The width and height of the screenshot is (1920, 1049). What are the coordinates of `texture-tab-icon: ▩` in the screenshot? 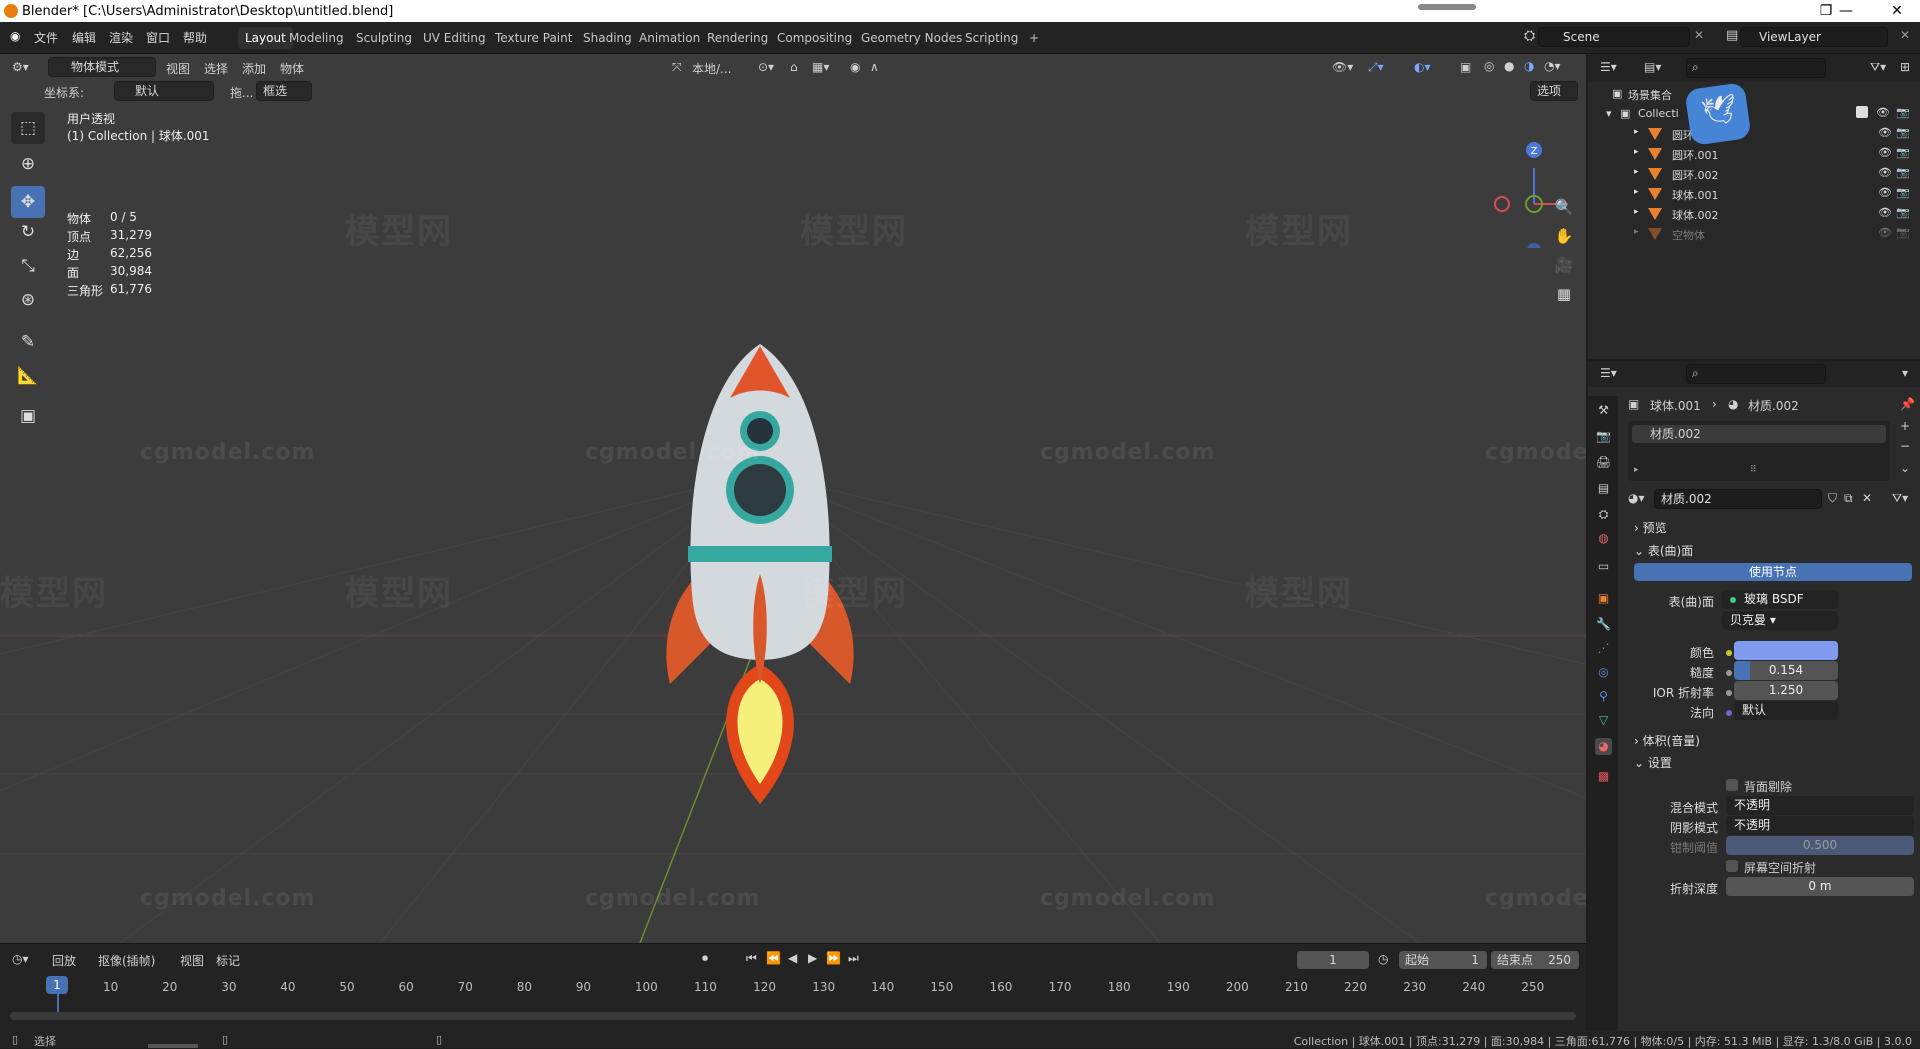 It's located at (1603, 776).